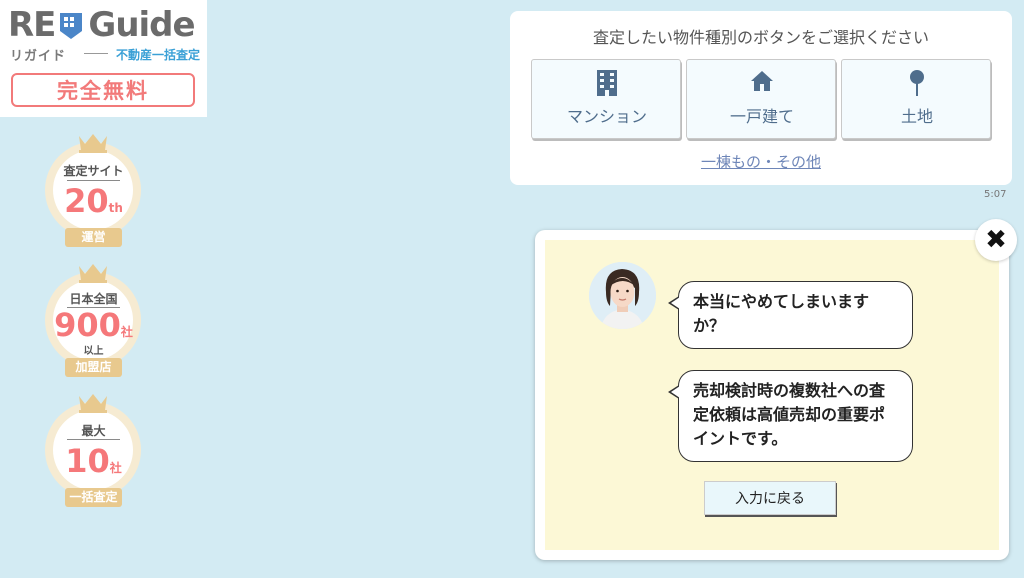 This screenshot has width=1024, height=578. I want to click on medal-members: 日本全国 900社 以上 加盟店, so click(93, 318).